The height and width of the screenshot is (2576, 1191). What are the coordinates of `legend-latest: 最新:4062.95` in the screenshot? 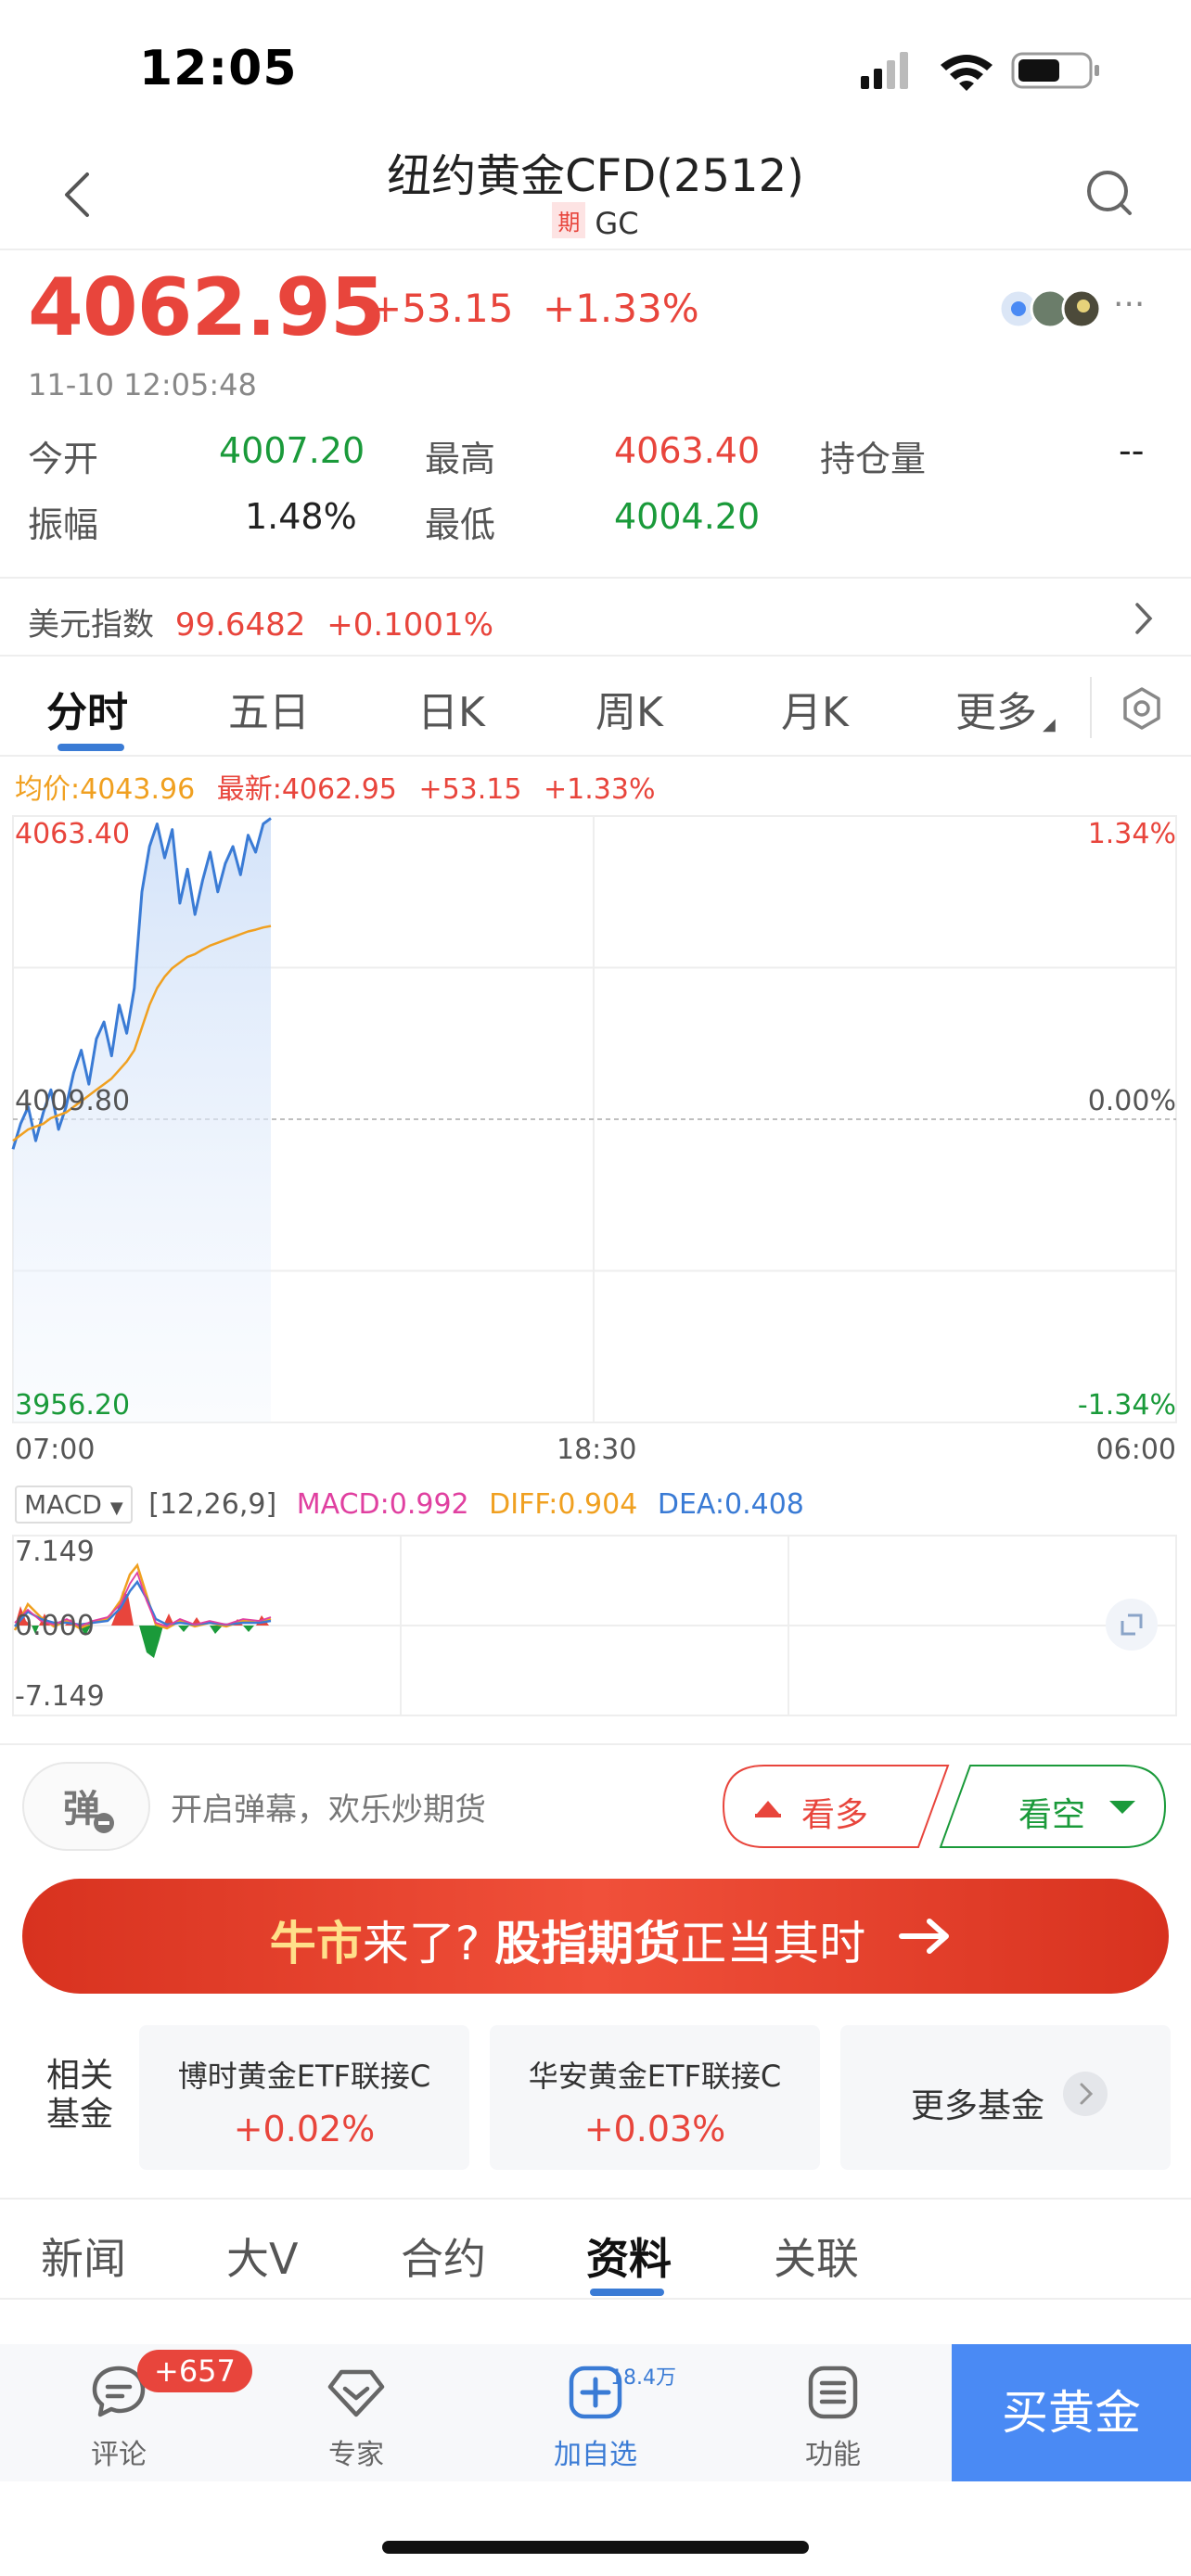 It's located at (306, 789).